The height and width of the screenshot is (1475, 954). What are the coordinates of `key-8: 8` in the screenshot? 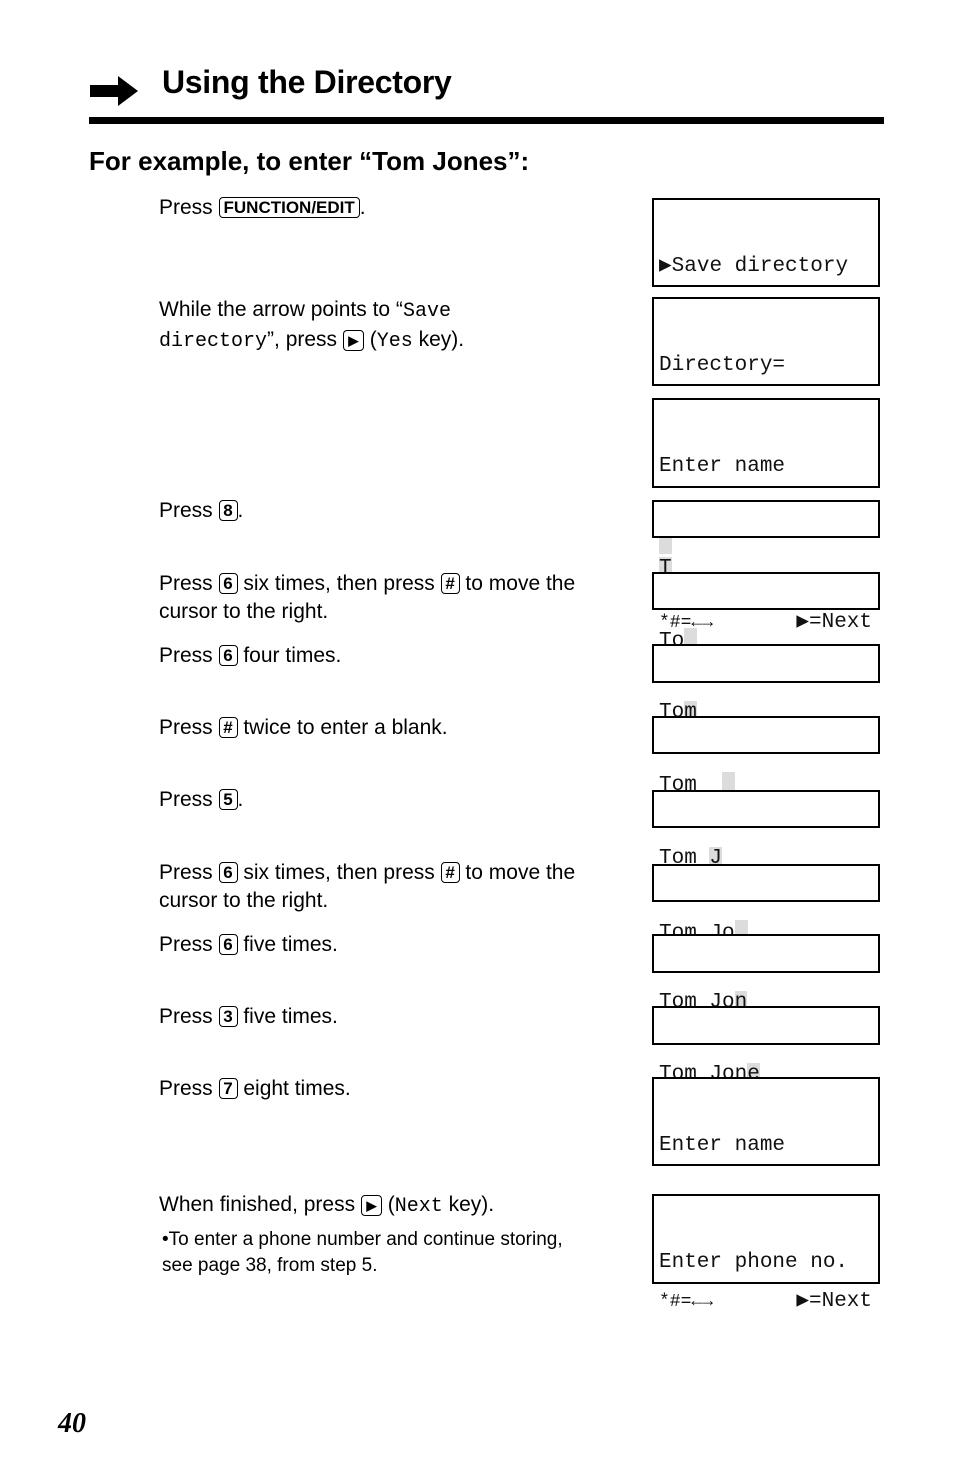 It's located at (228, 510).